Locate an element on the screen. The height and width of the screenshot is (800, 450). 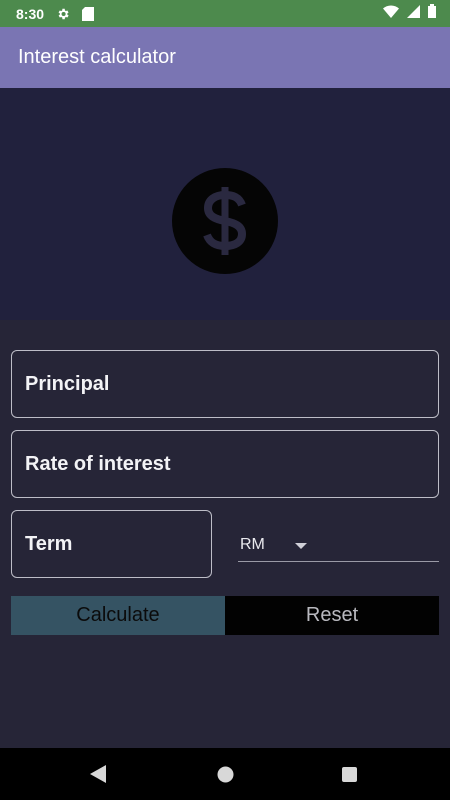
status-time: 8:30 is located at coordinates (30, 13).